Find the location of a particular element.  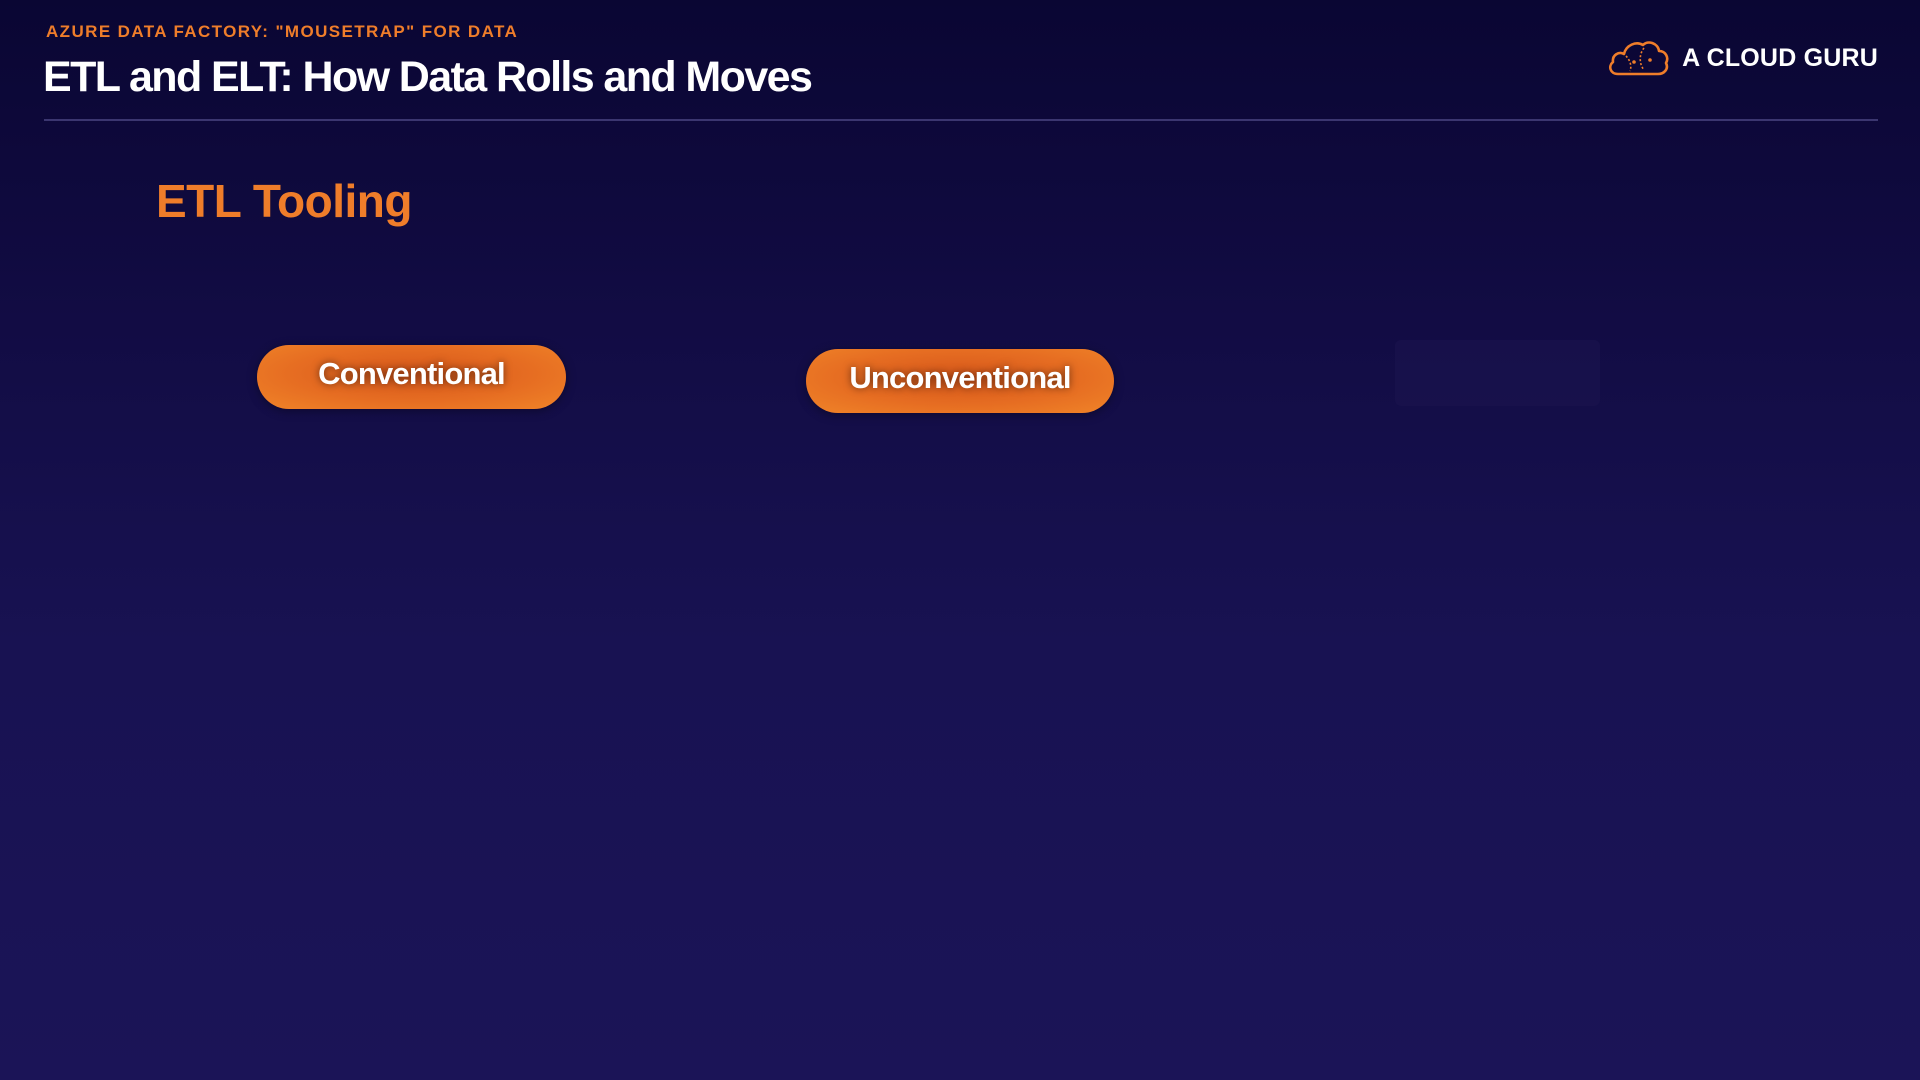

brand-logo: A CLOUD GURU is located at coordinates (1742, 58).